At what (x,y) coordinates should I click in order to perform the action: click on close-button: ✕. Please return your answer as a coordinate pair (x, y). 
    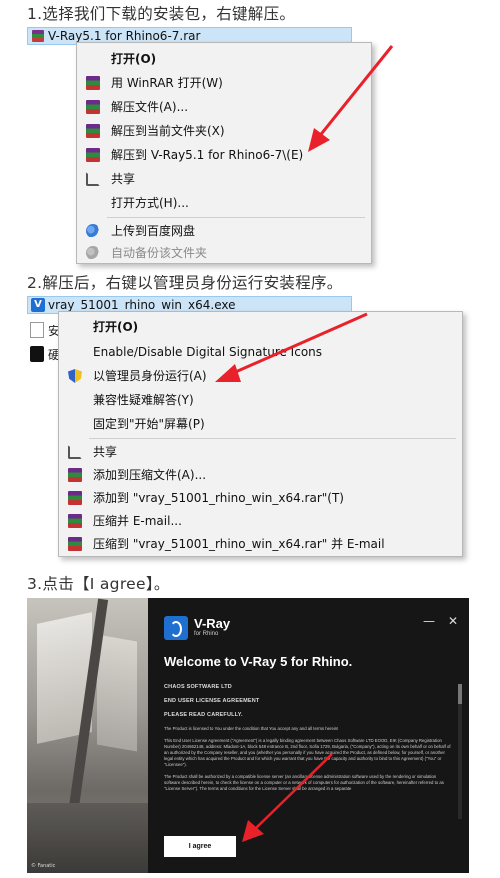
    Looking at the image, I should click on (453, 621).